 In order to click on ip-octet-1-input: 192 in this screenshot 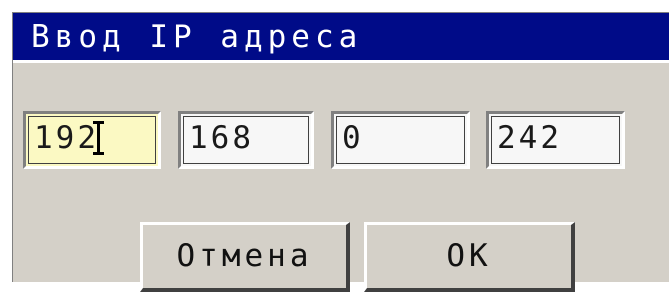, I will do `click(92, 140)`.